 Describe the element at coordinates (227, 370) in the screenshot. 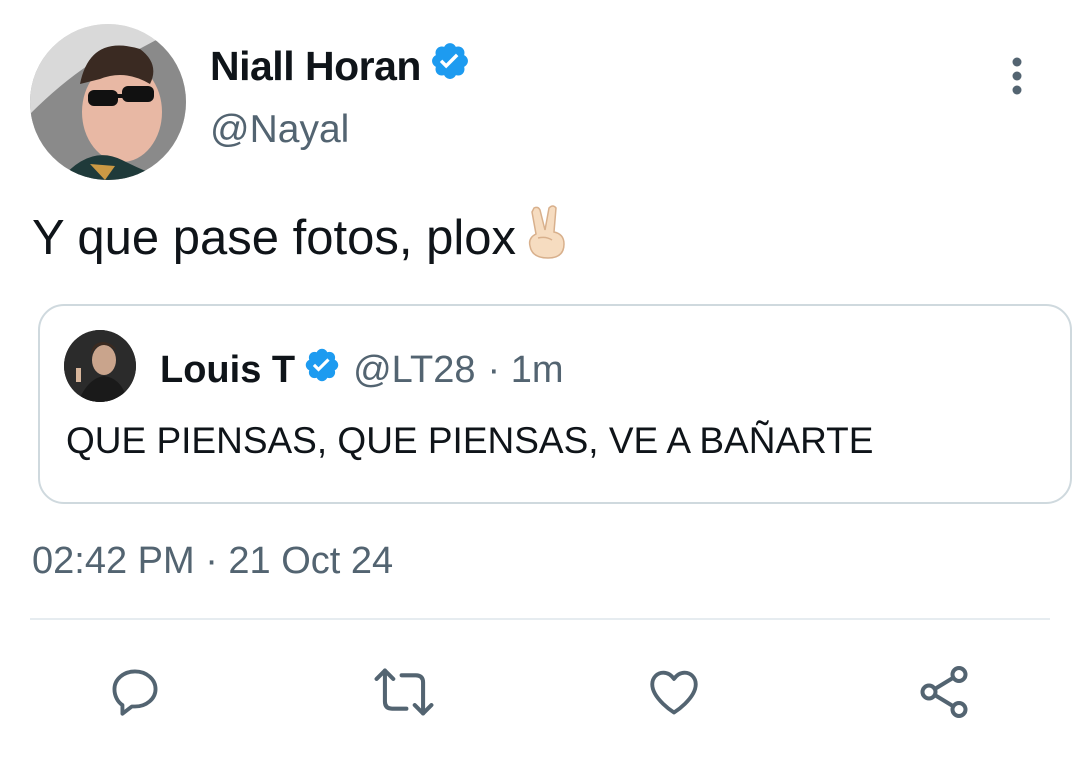

I see `quoted-author-display-name: Louis T` at that location.